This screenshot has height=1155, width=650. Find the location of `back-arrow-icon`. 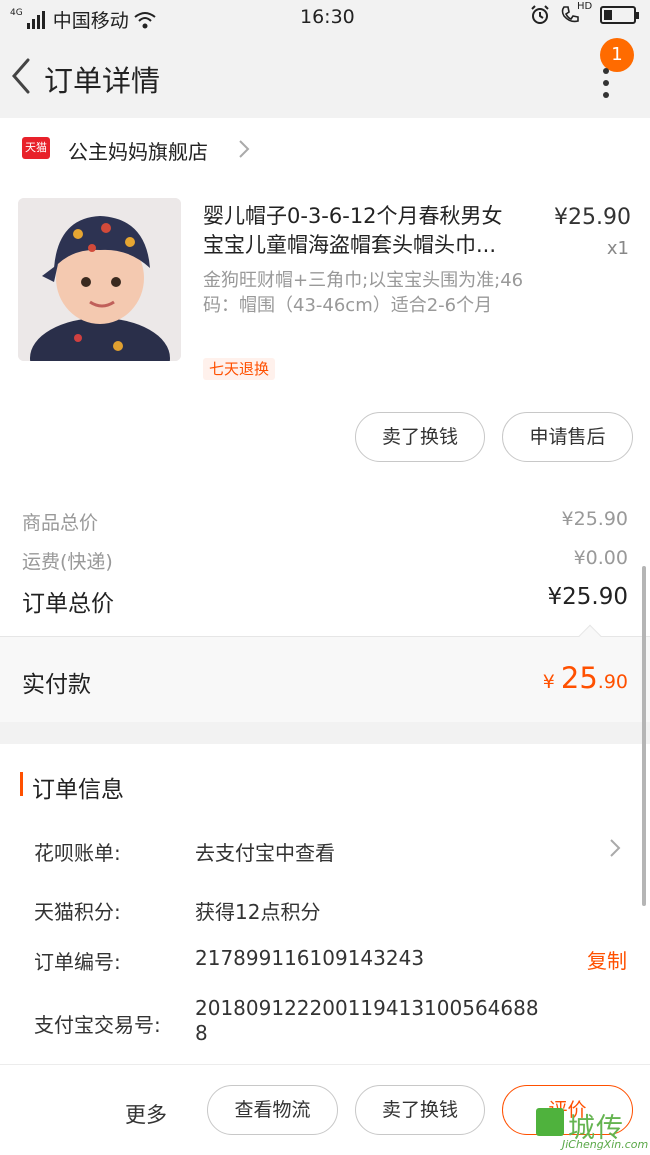

back-arrow-icon is located at coordinates (21, 76).